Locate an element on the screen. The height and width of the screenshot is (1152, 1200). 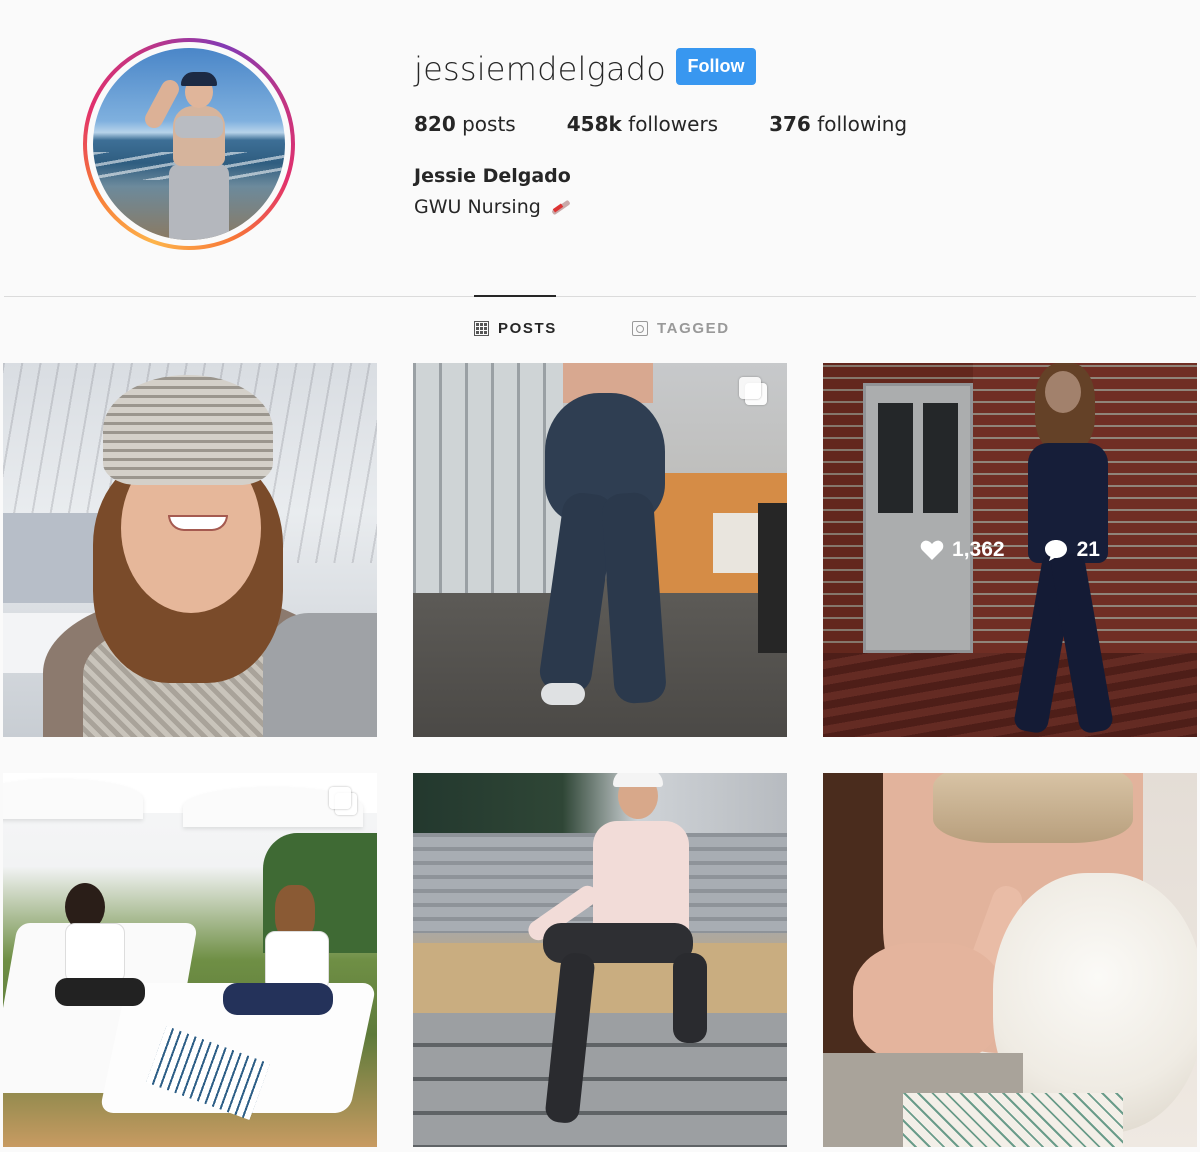
following-label: following is located at coordinates (862, 124).